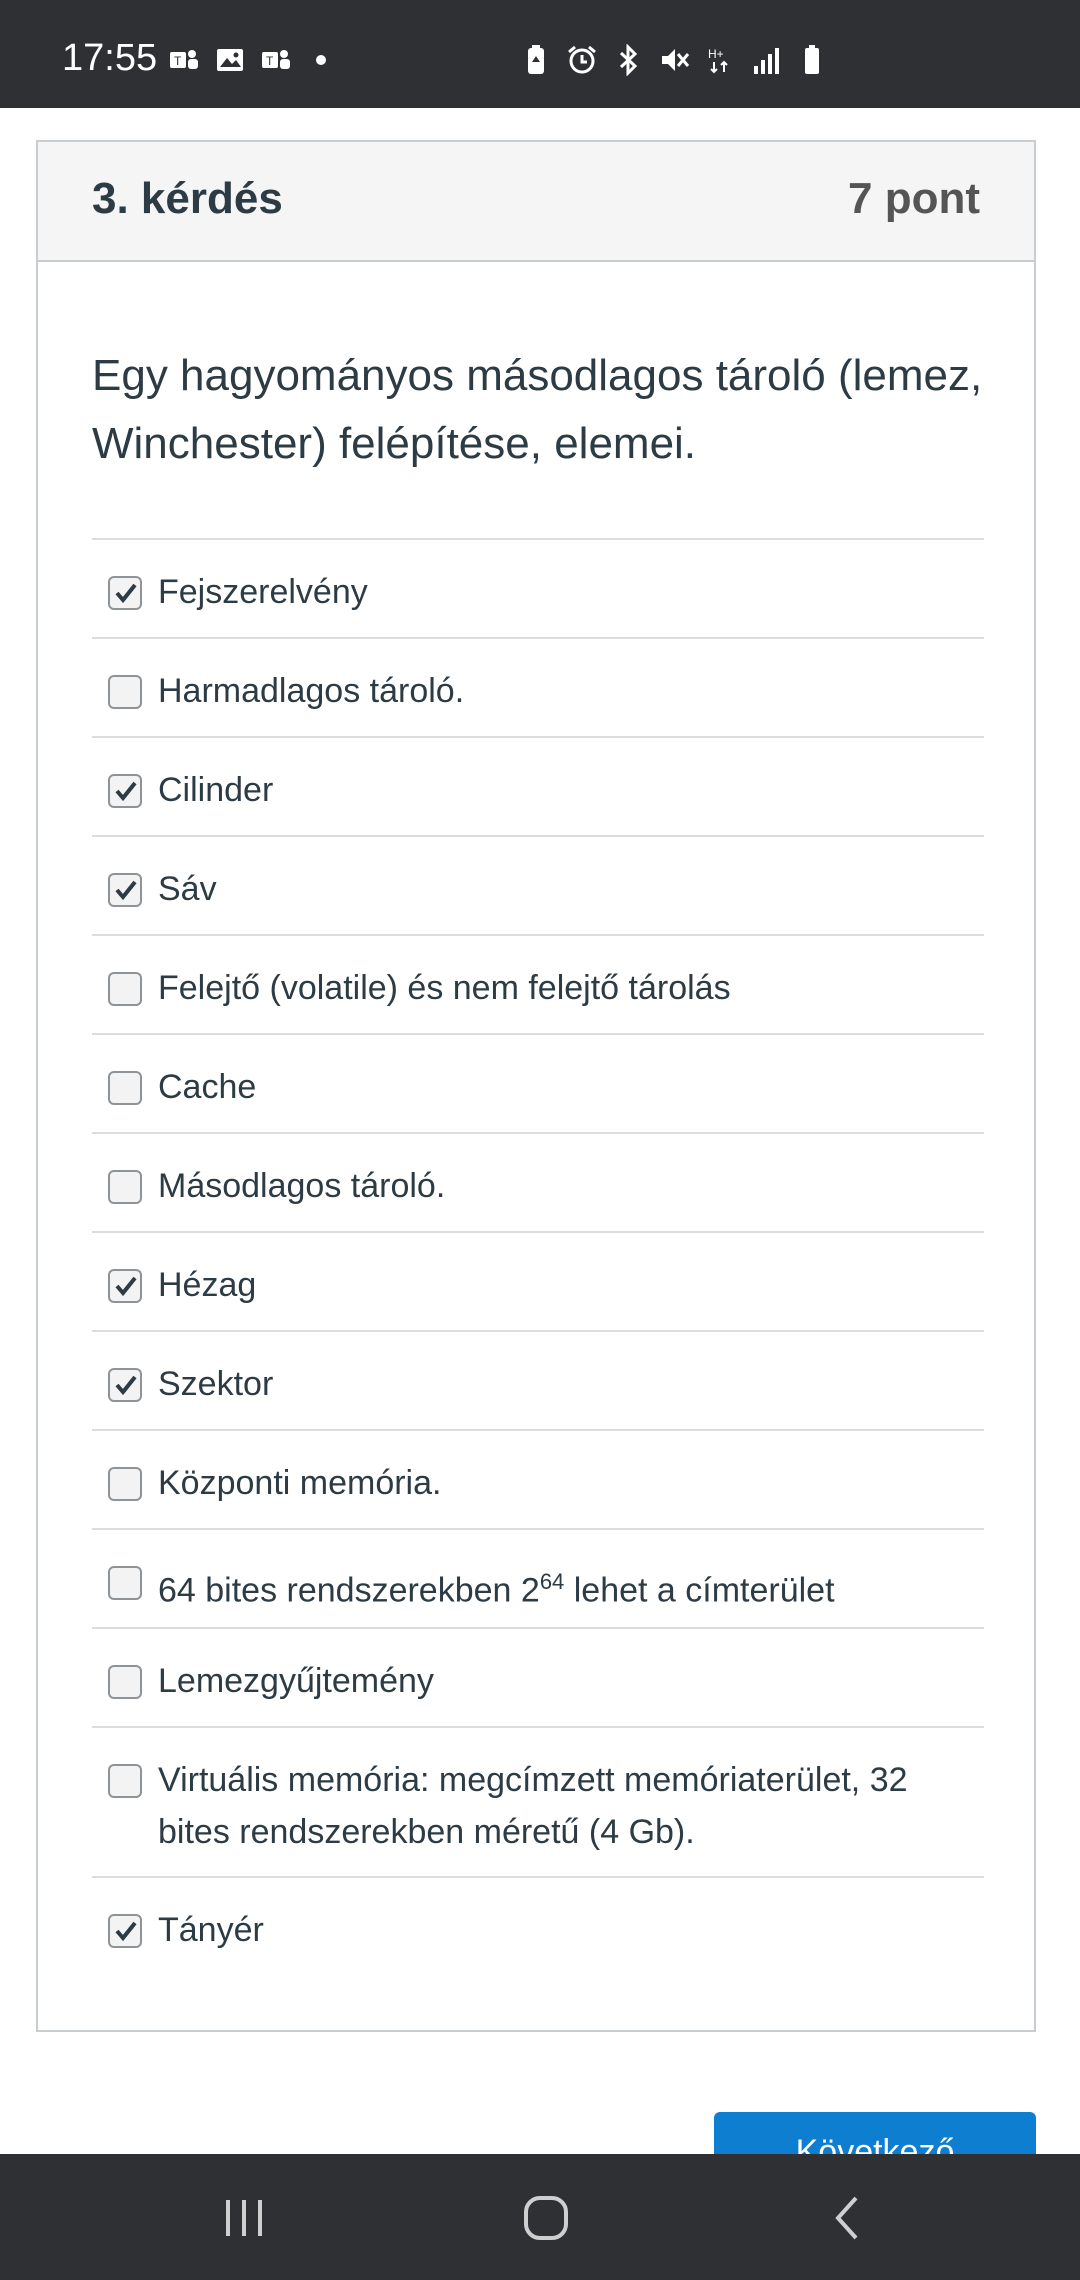  Describe the element at coordinates (349, 1590) in the screenshot. I see `answer-label-text: 64 bites rendszerekben 2` at that location.